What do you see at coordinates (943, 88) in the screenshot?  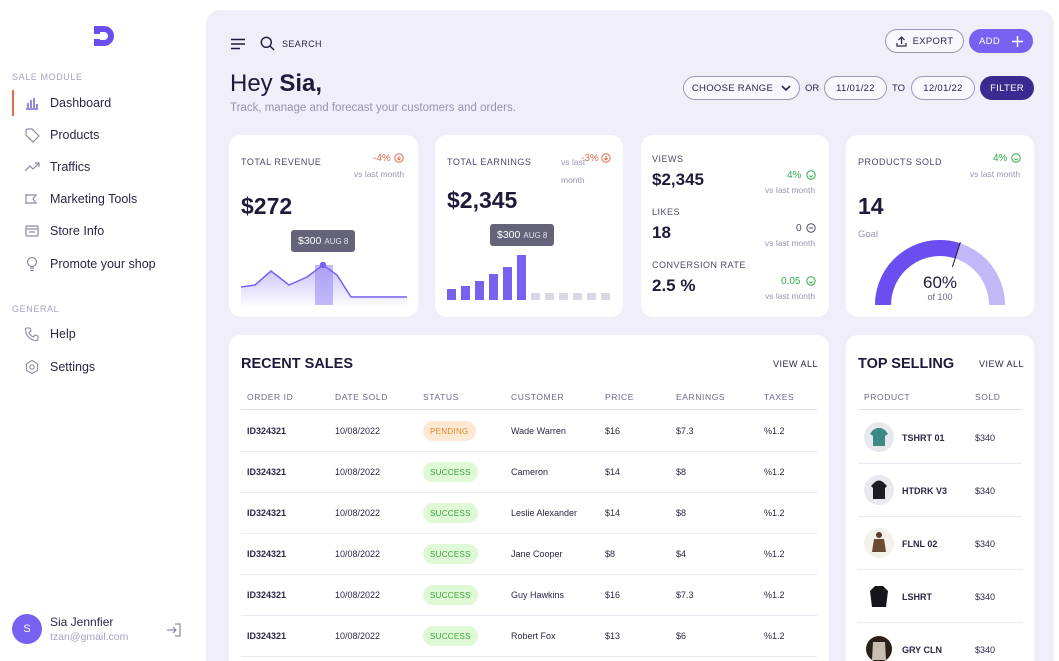 I see `date-to-field: 12/01/22` at bounding box center [943, 88].